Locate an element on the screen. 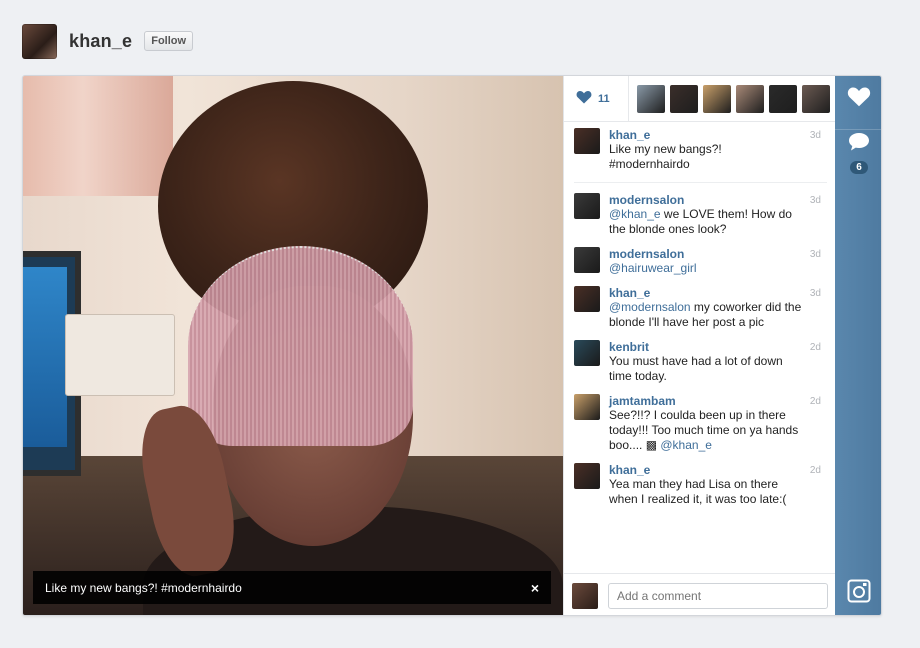  comment-button: 6 is located at coordinates (858, 155).